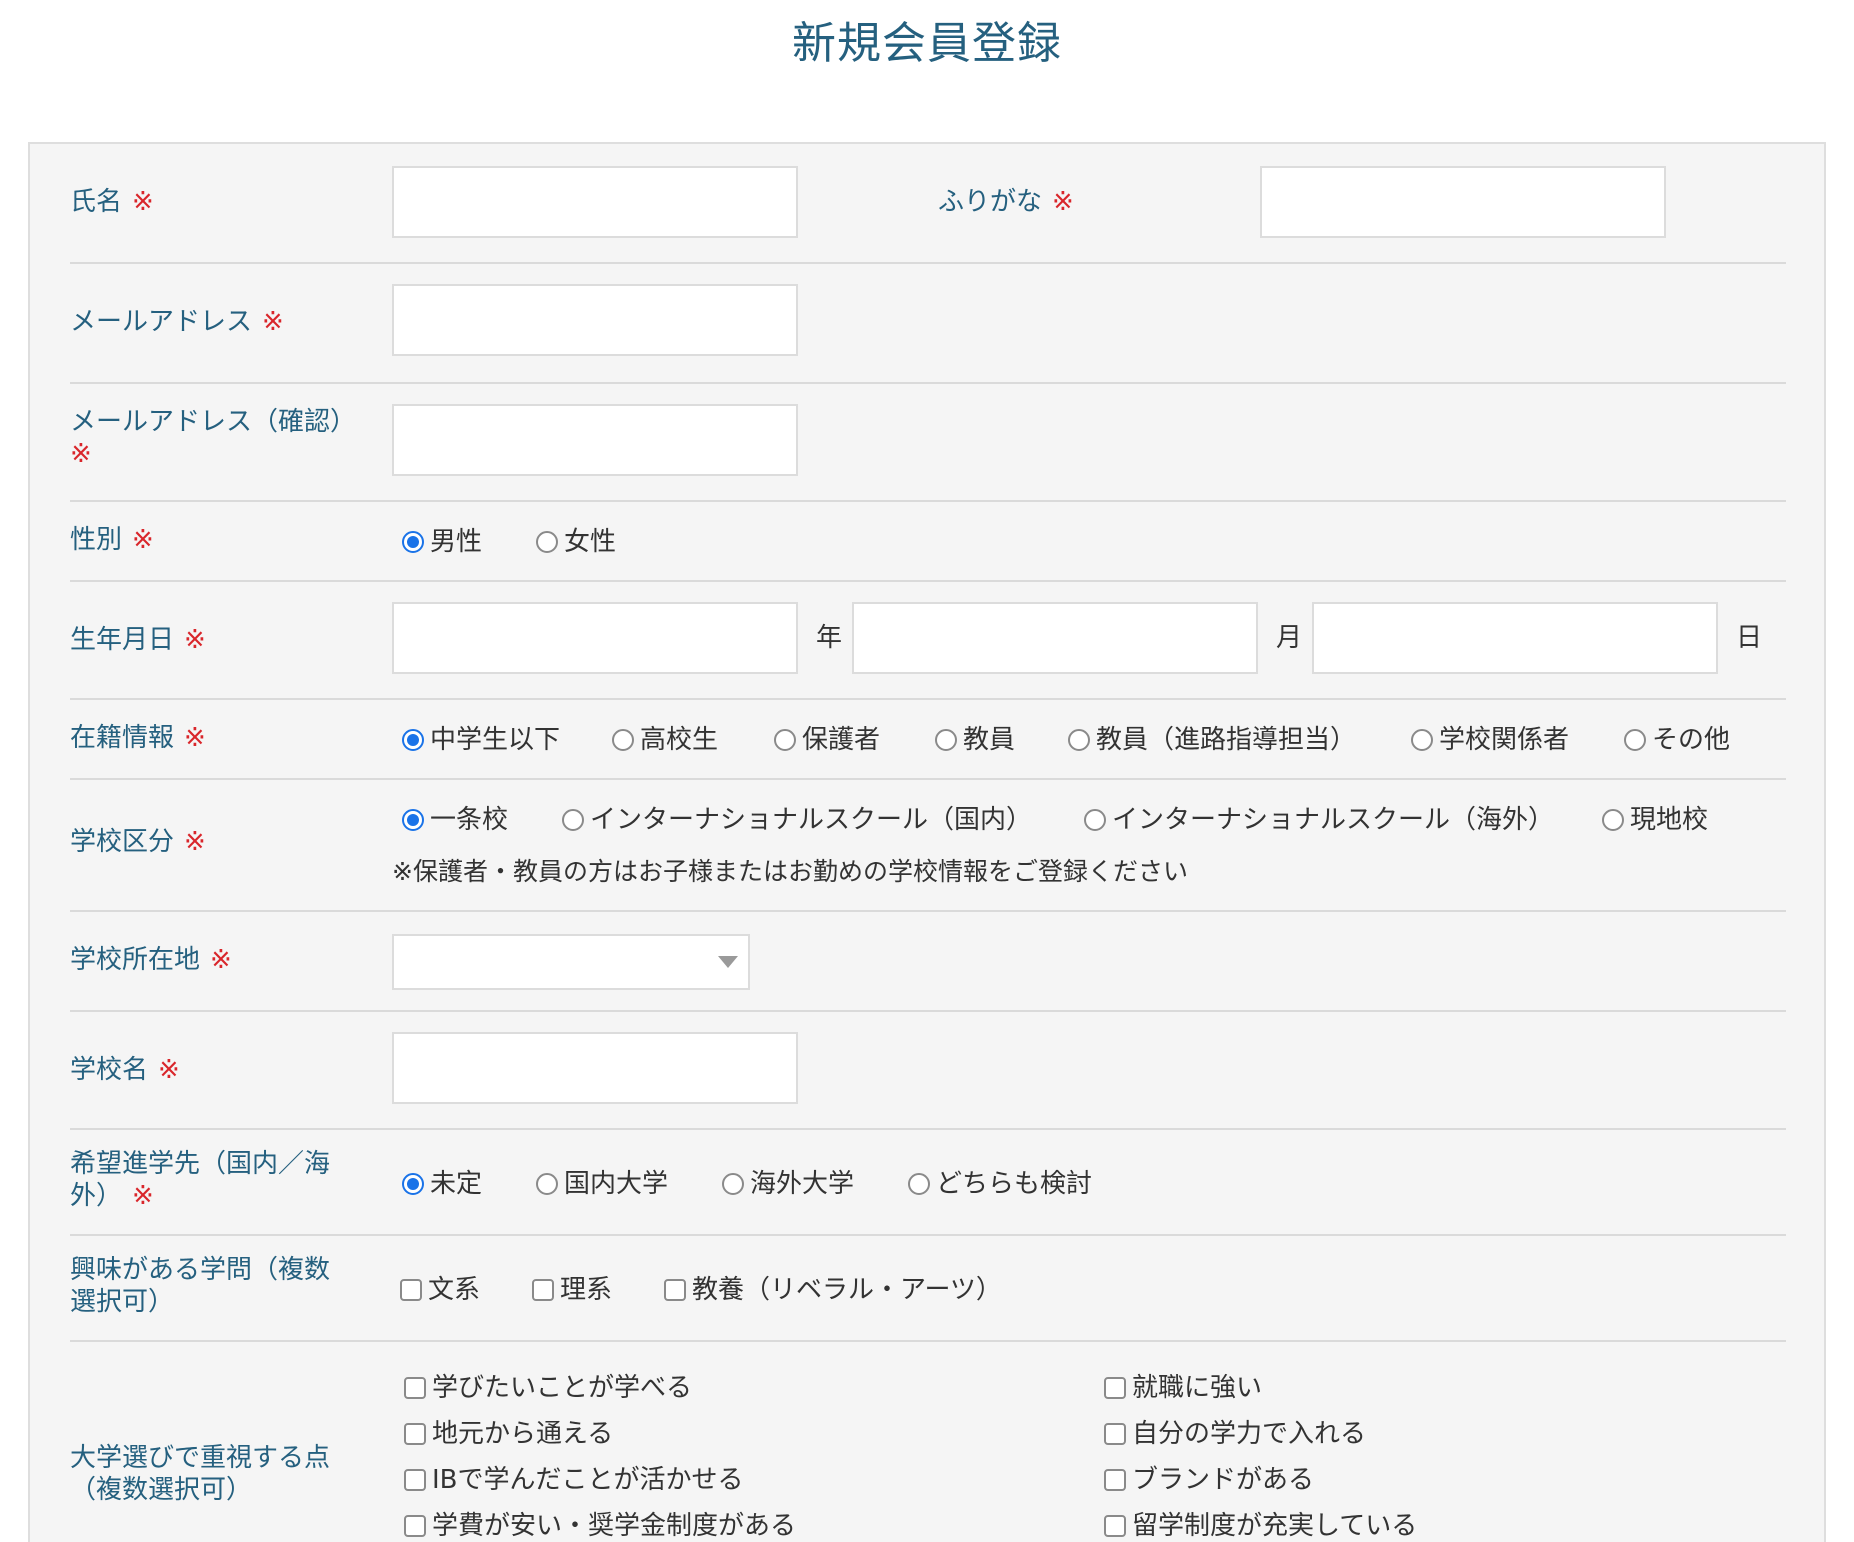 Image resolution: width=1854 pixels, height=1542 pixels. What do you see at coordinates (112, 202) in the screenshot?
I see `name-label: 氏名 ※` at bounding box center [112, 202].